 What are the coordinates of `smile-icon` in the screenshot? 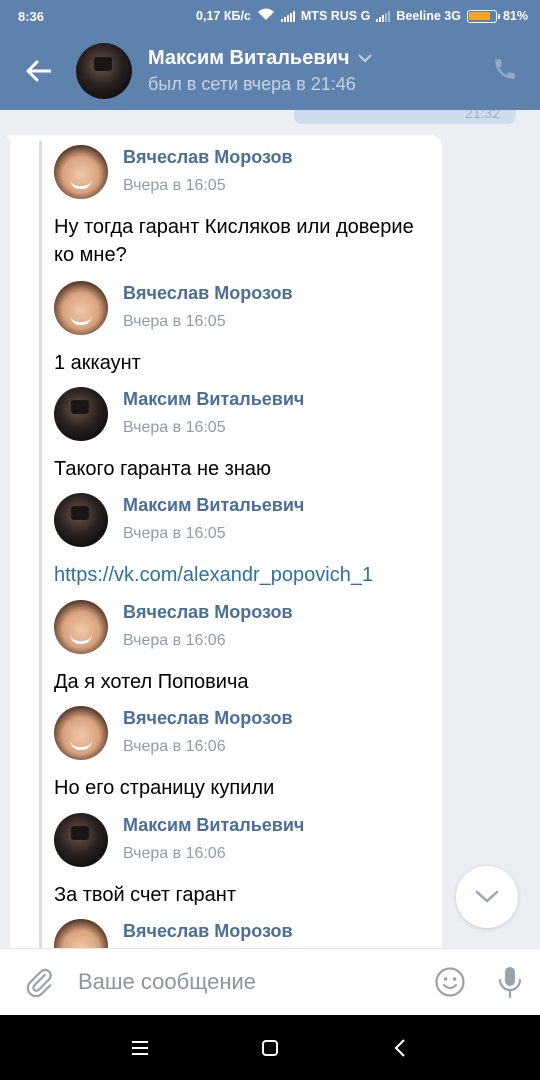 It's located at (450, 982).